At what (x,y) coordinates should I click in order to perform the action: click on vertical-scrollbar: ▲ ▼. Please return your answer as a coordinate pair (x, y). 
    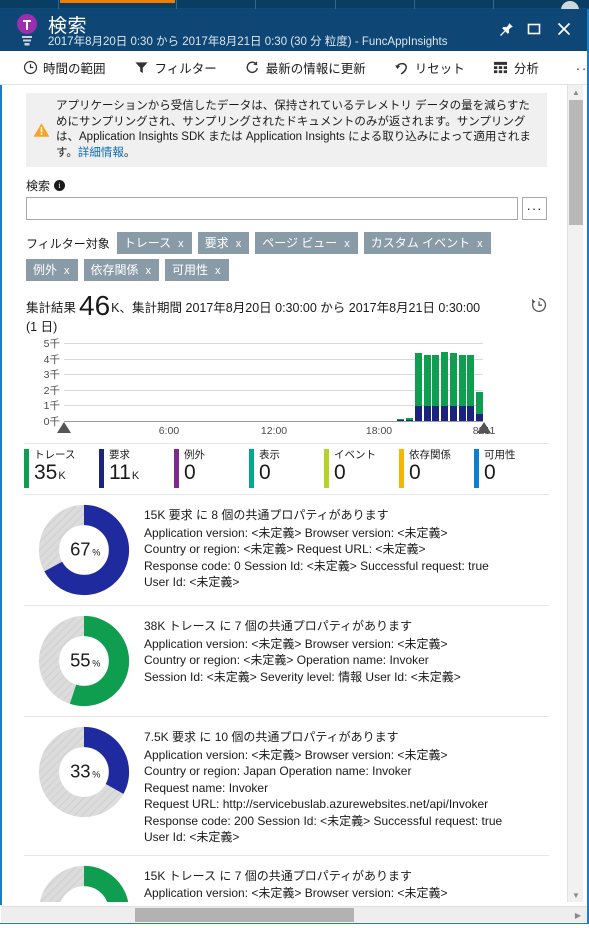
    Looking at the image, I should click on (575, 493).